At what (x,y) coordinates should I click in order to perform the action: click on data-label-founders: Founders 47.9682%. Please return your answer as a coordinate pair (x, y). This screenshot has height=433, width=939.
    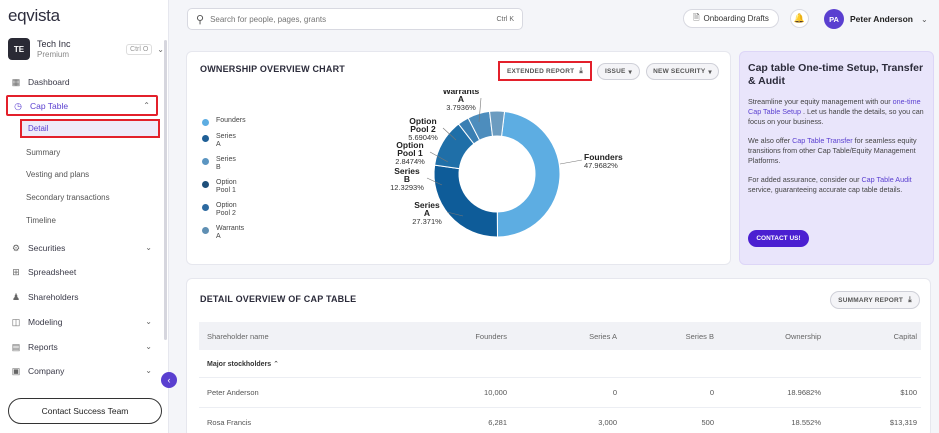
    Looking at the image, I should click on (603, 161).